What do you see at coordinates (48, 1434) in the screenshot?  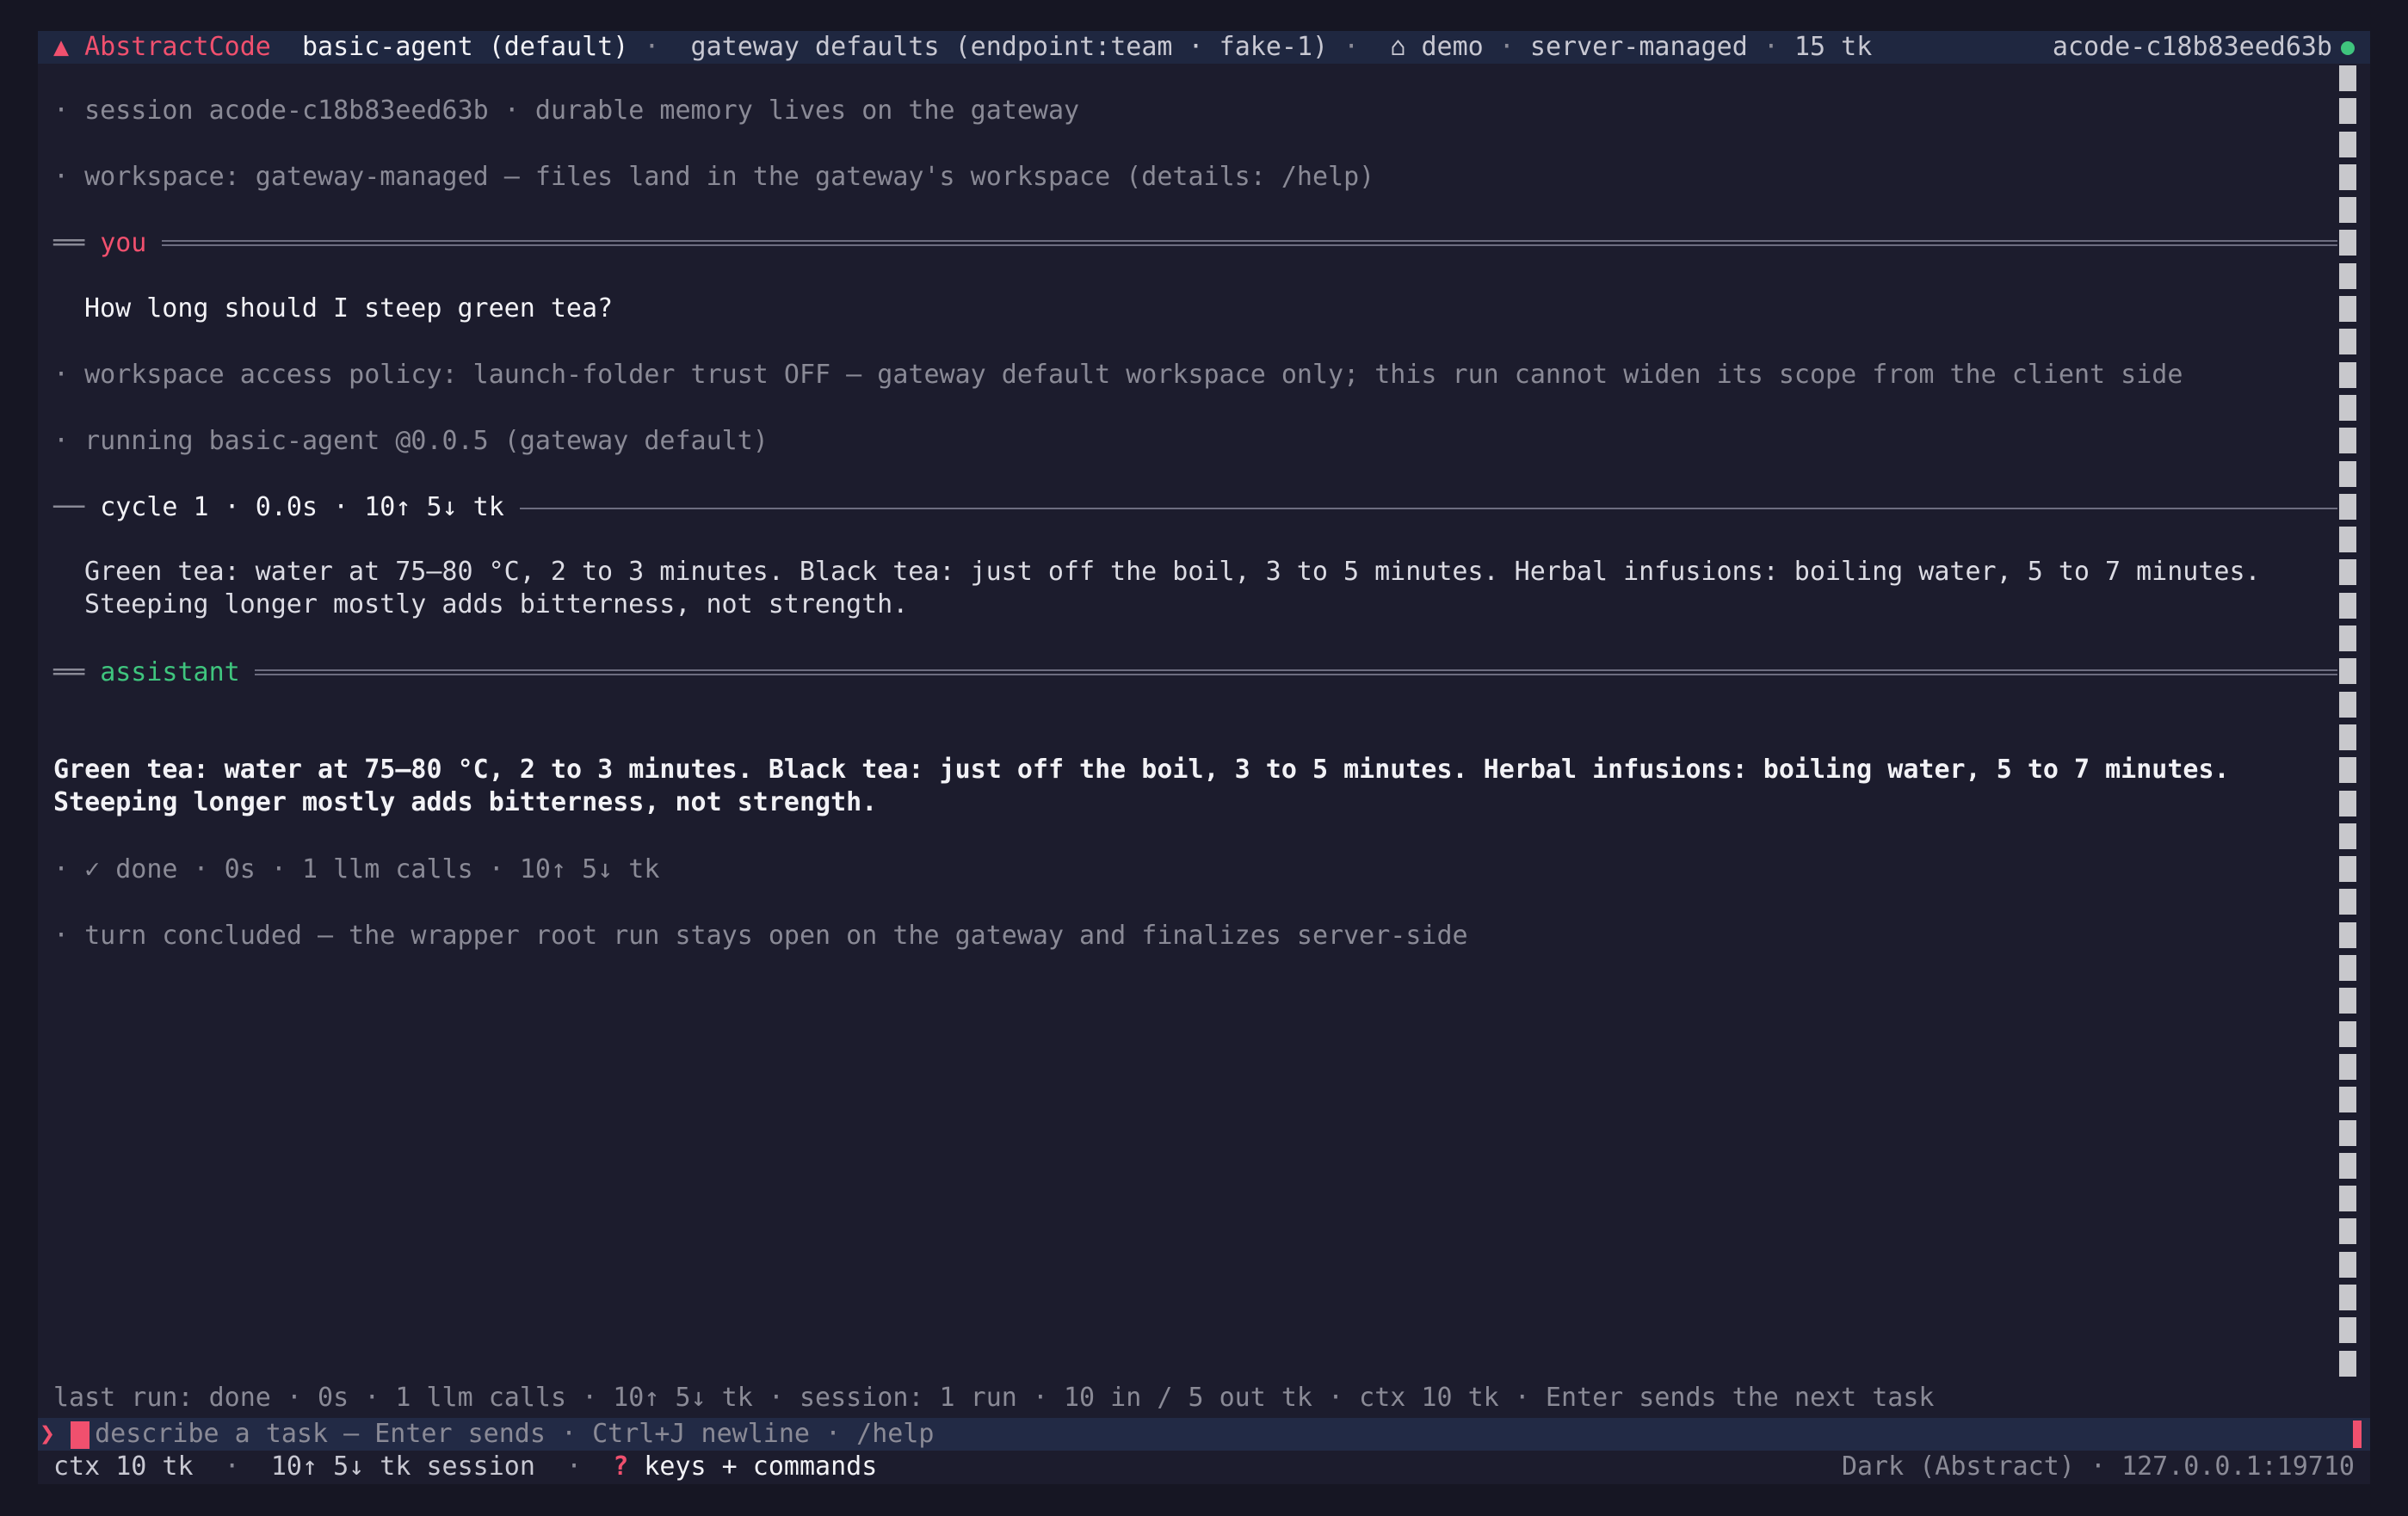 I see `prompt-icon: ❯` at bounding box center [48, 1434].